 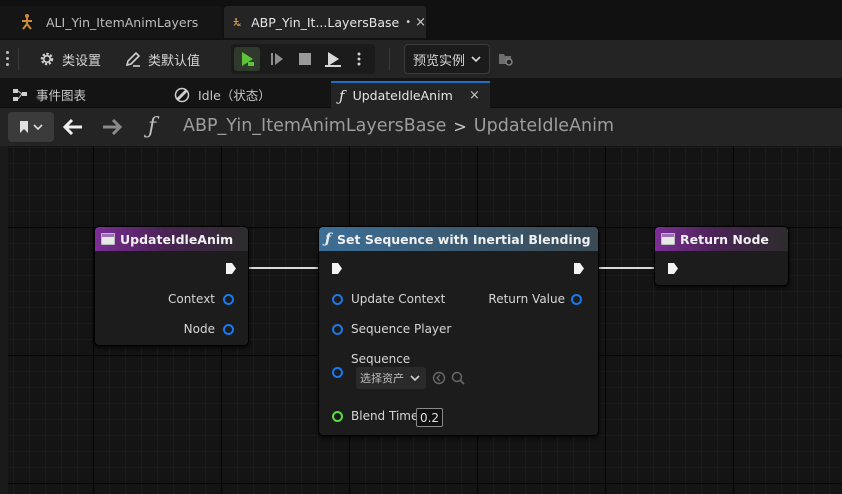 I want to click on play-button, so click(x=247, y=59).